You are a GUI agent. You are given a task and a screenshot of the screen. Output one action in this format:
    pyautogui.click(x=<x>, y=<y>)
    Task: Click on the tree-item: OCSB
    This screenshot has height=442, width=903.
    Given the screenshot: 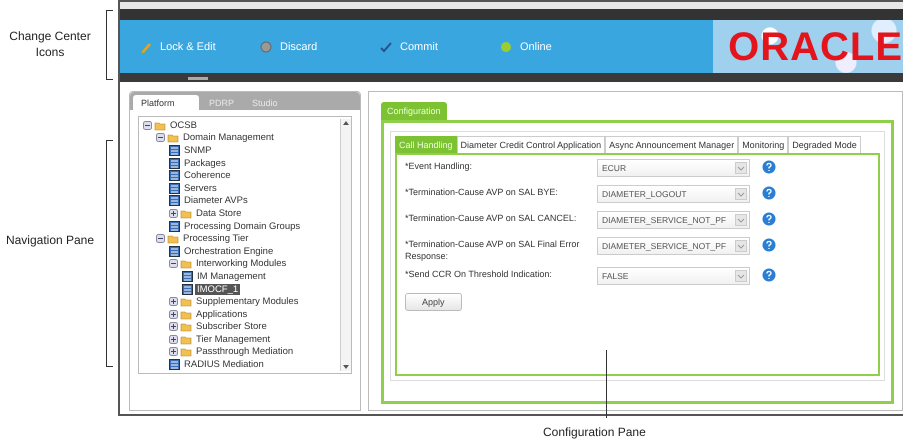 What is the action you would take?
    pyautogui.click(x=183, y=125)
    